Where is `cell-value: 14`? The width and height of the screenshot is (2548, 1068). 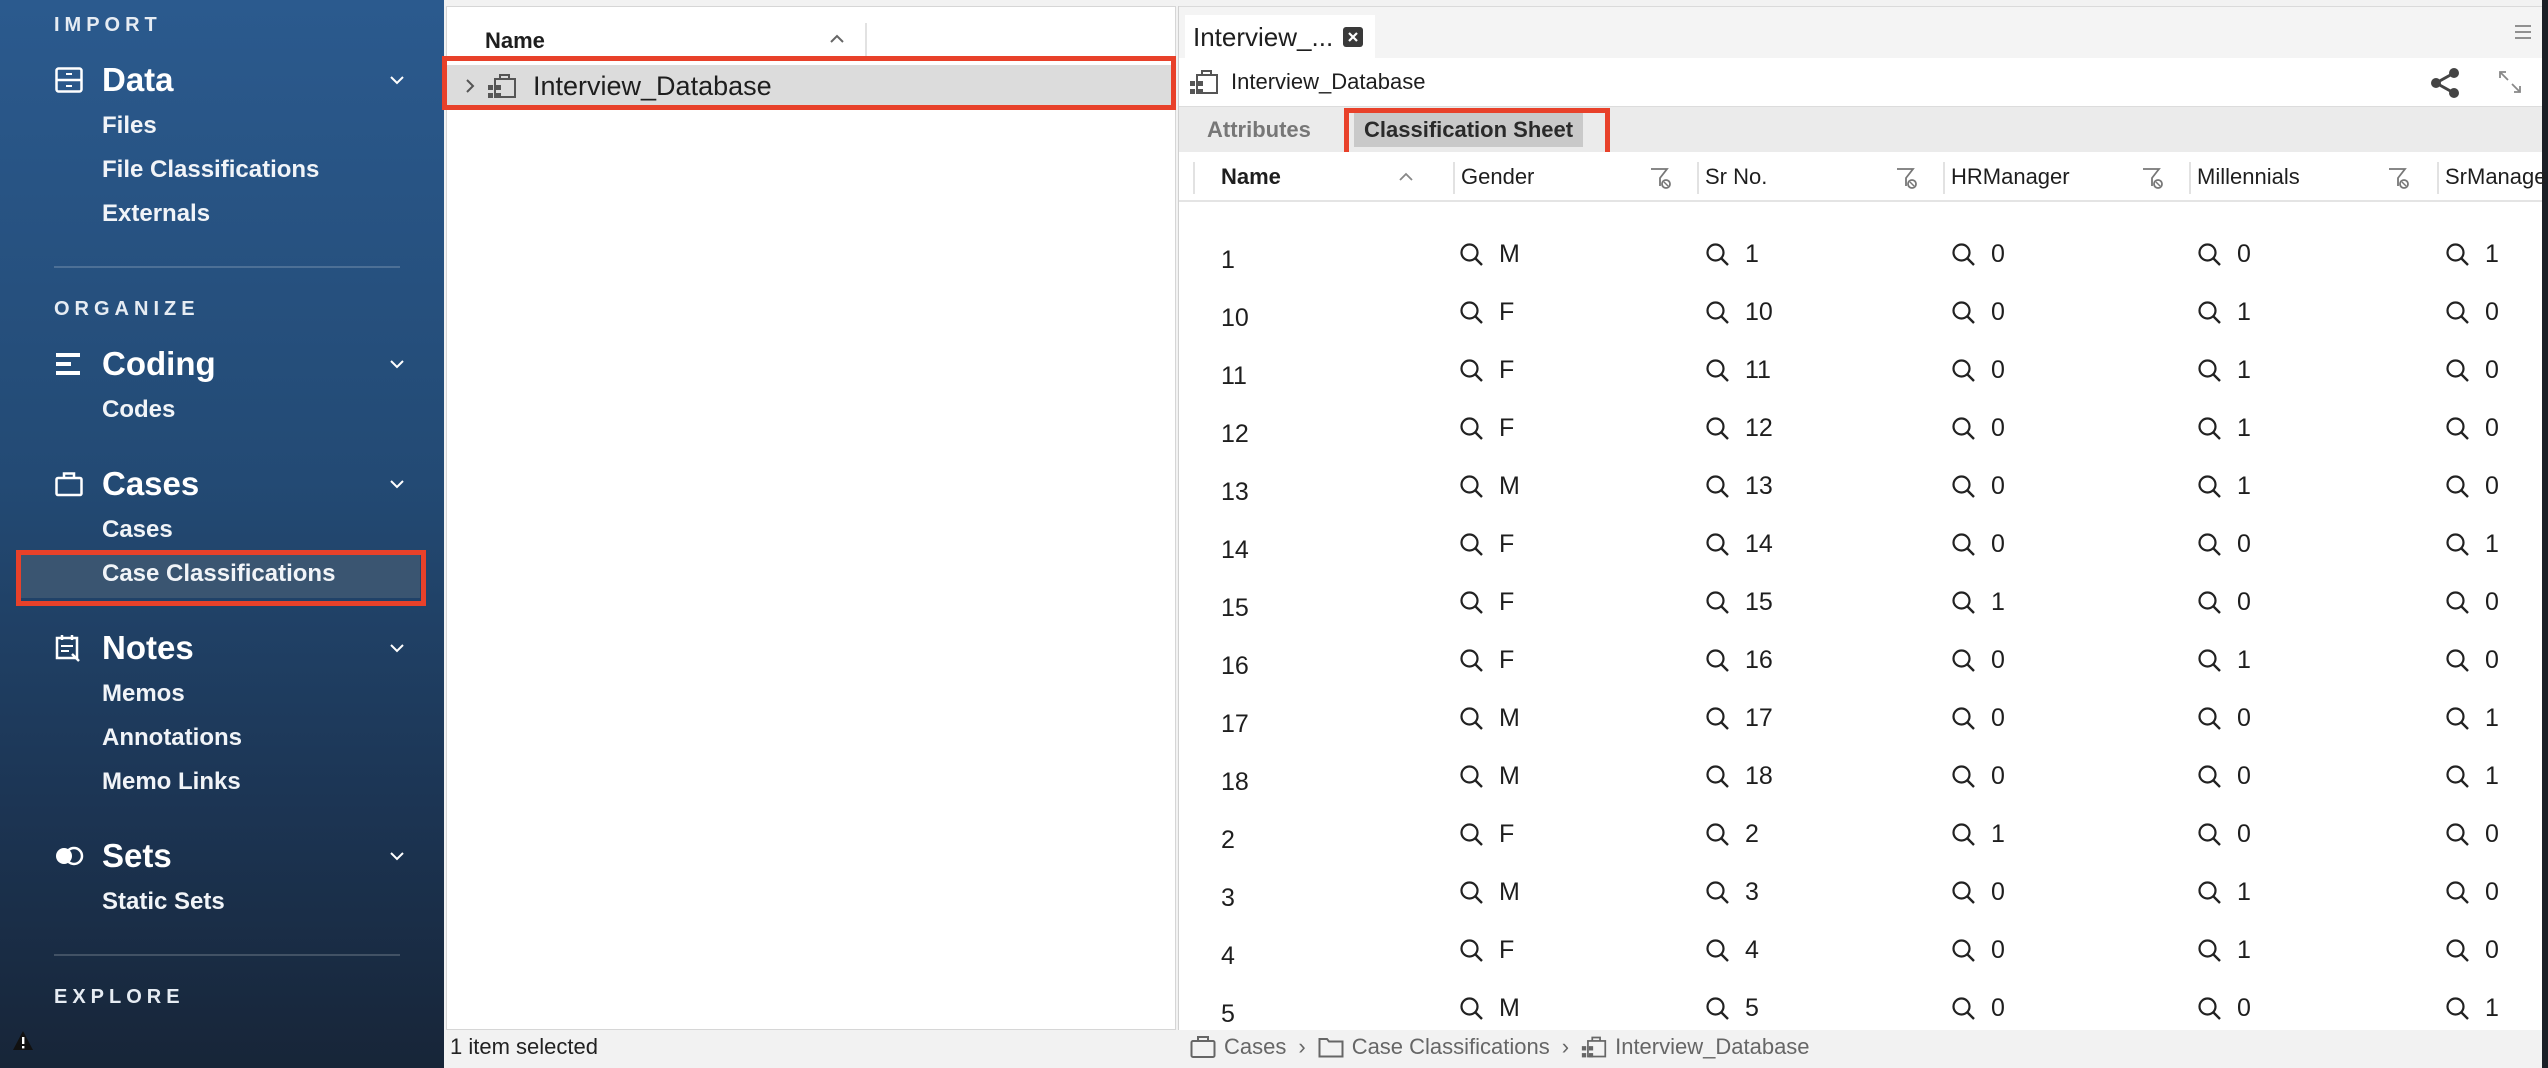
cell-value: 14 is located at coordinates (1739, 549).